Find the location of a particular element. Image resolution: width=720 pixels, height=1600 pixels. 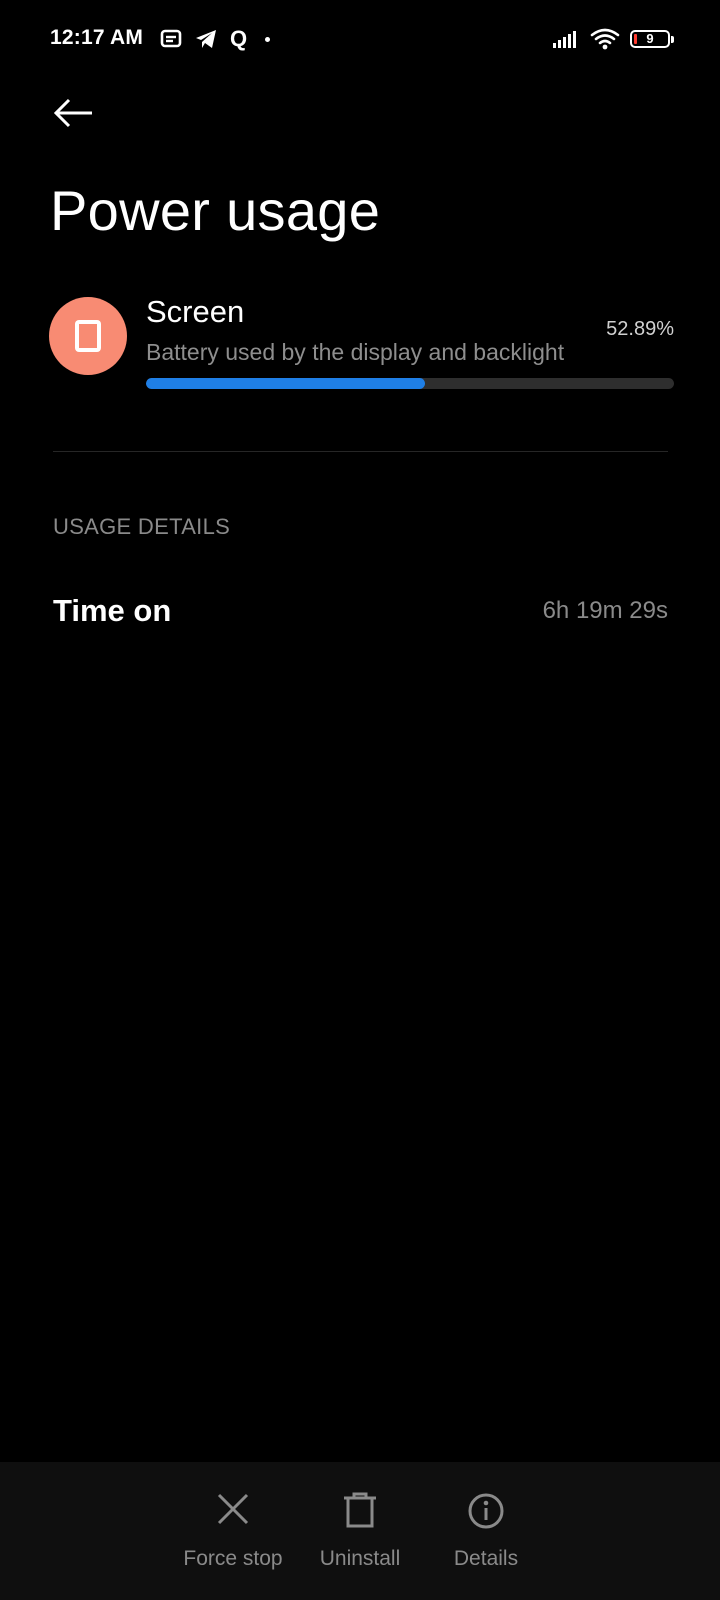

battery-level: 9 is located at coordinates (650, 38).